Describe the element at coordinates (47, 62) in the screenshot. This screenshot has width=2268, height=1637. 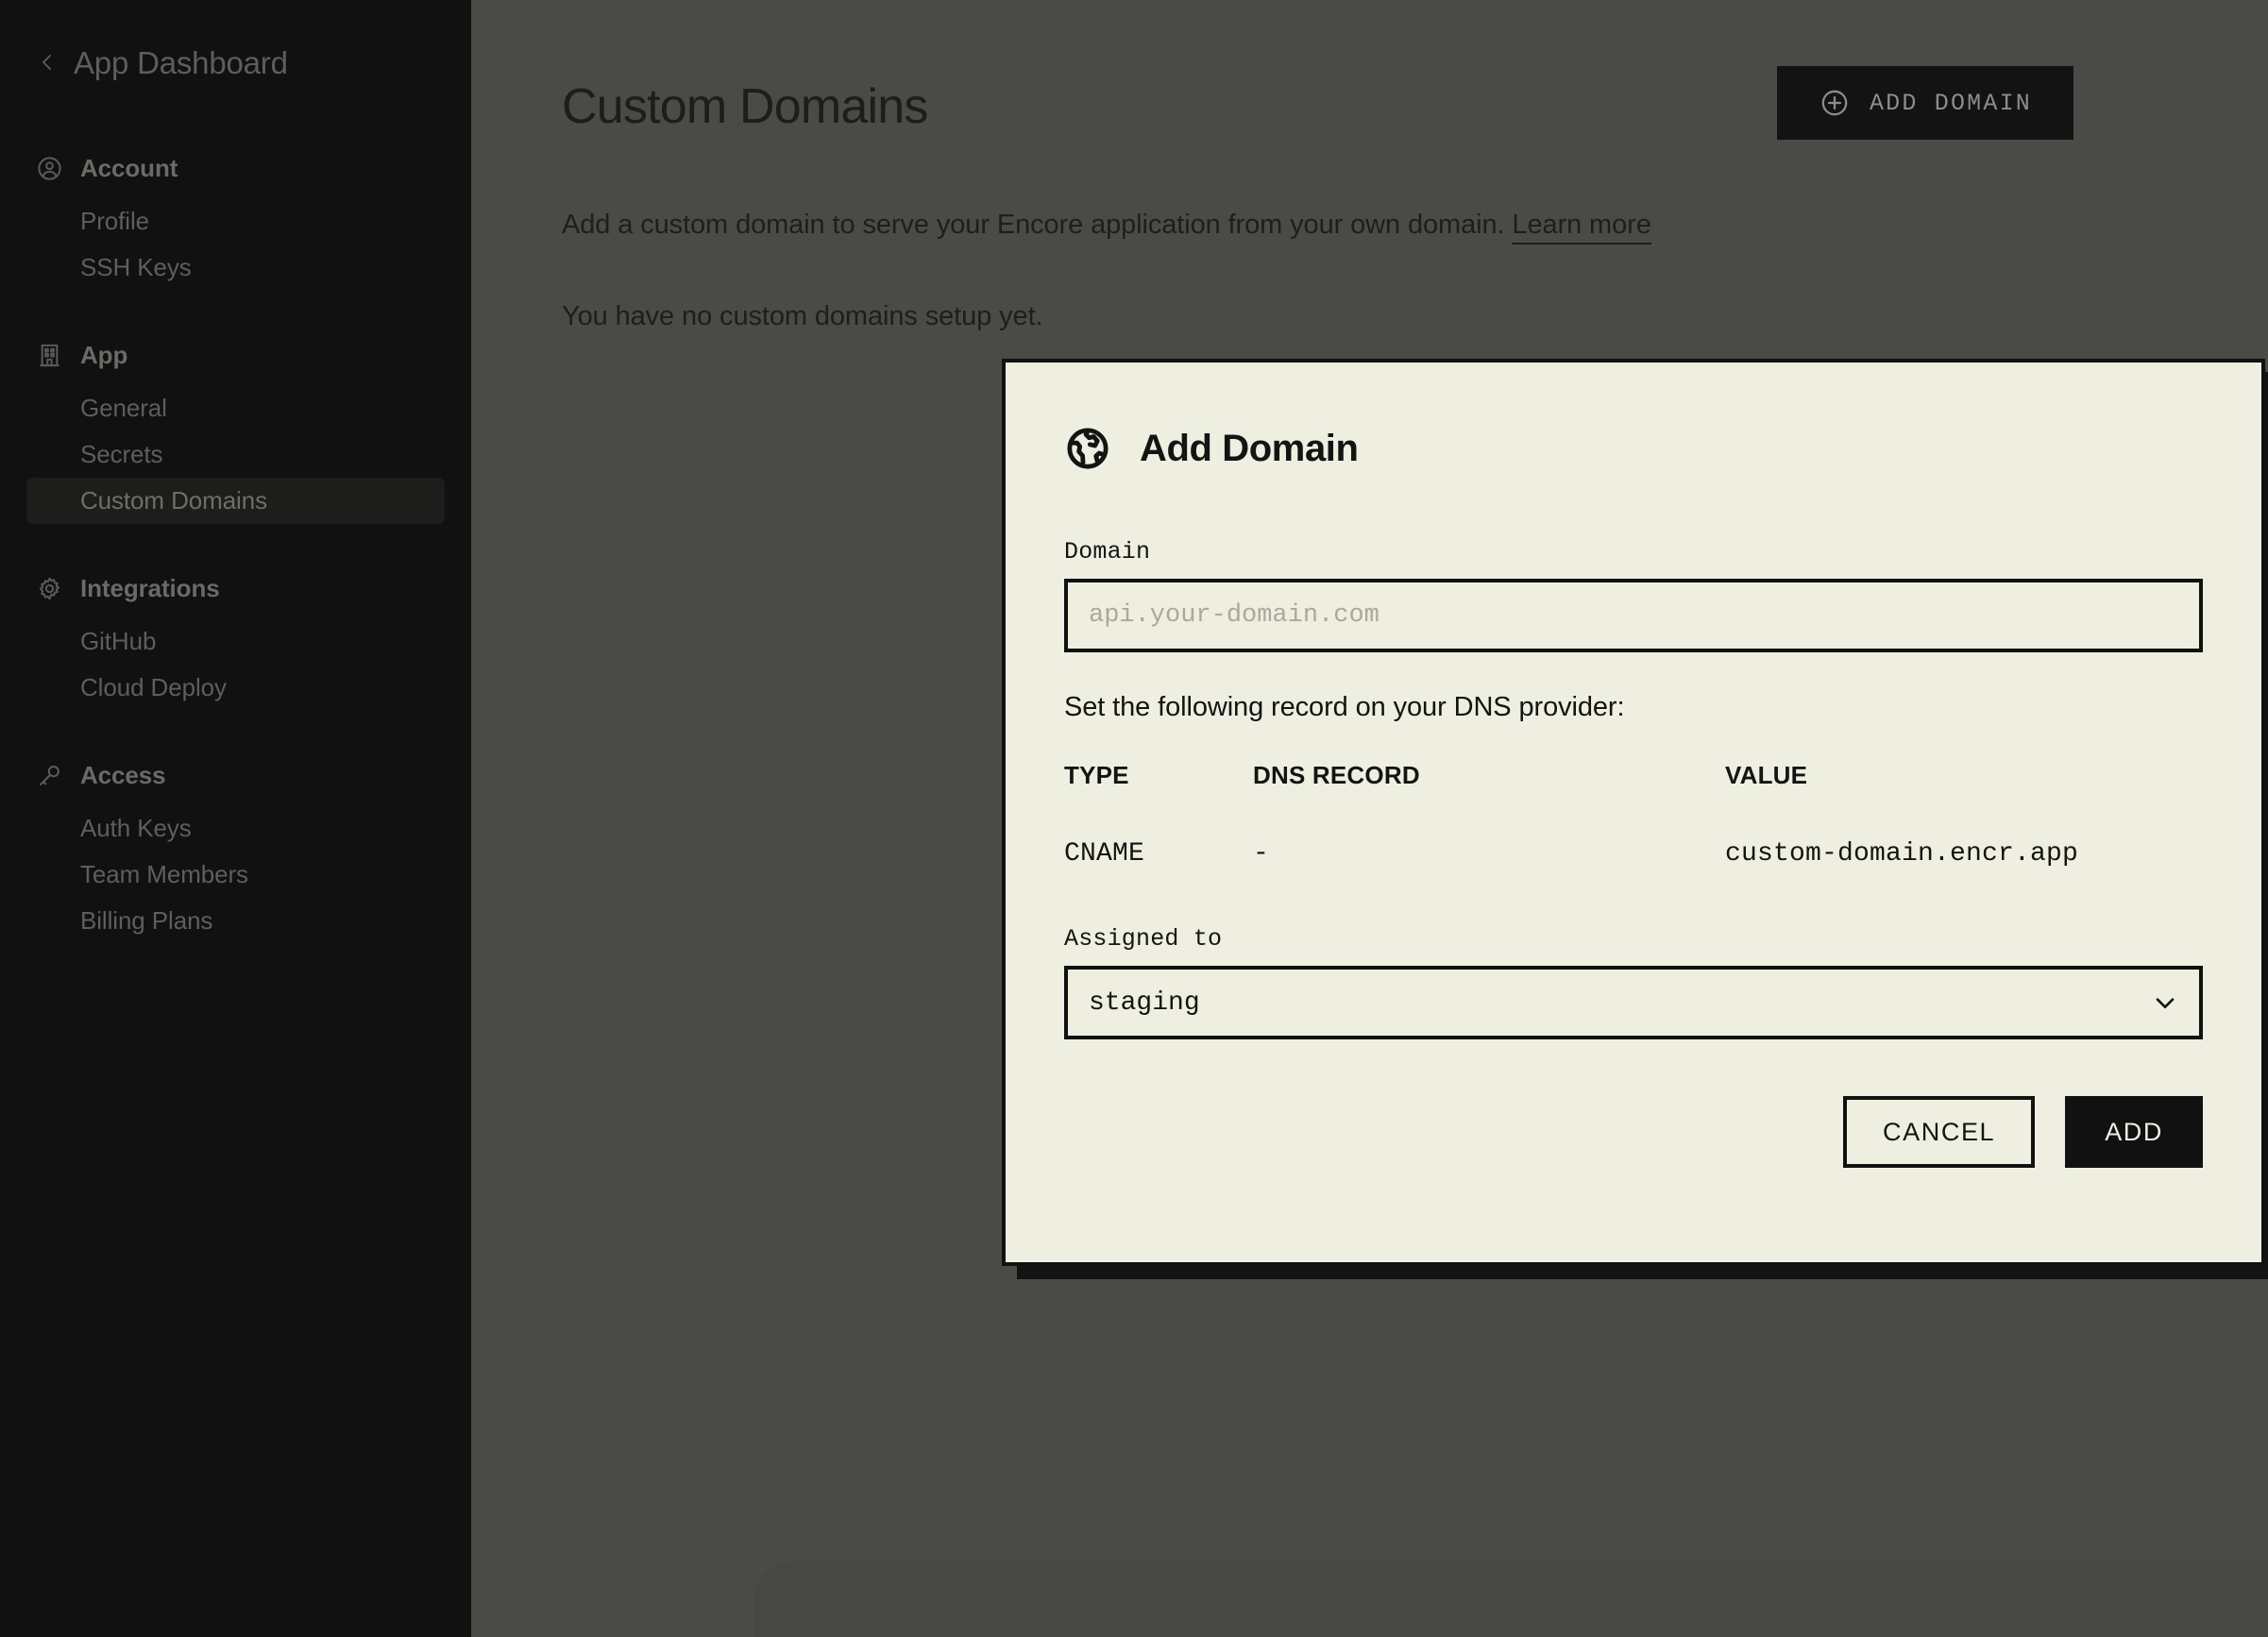
I see `chevron-left-icon` at that location.